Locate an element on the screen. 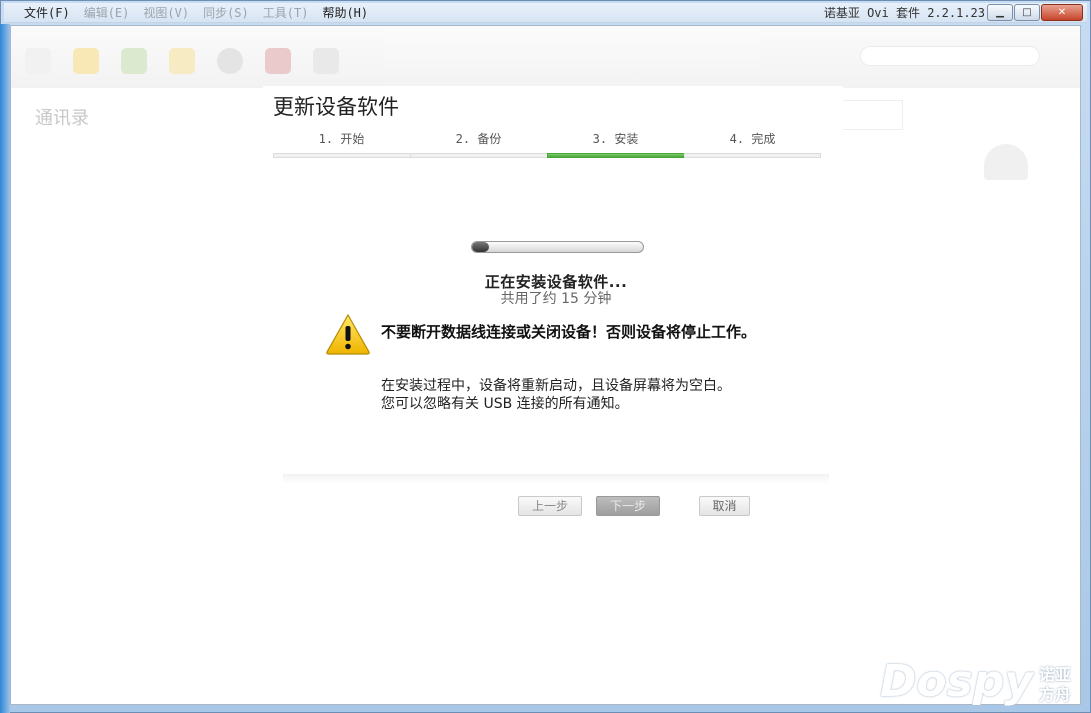  photos-icon is located at coordinates (134, 61).